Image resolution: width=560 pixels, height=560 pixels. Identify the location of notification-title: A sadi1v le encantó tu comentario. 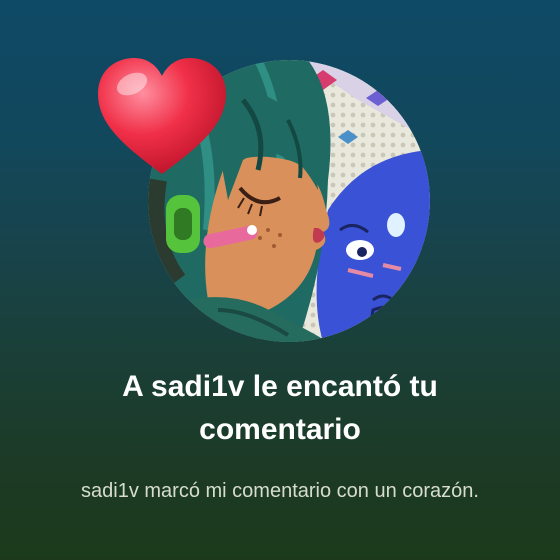
(280, 408).